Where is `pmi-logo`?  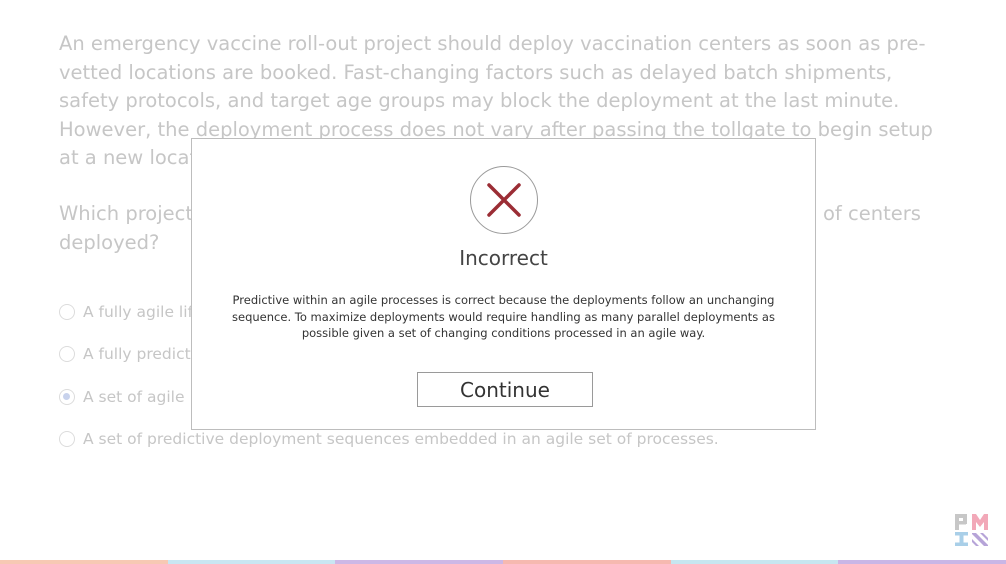 pmi-logo is located at coordinates (972, 530).